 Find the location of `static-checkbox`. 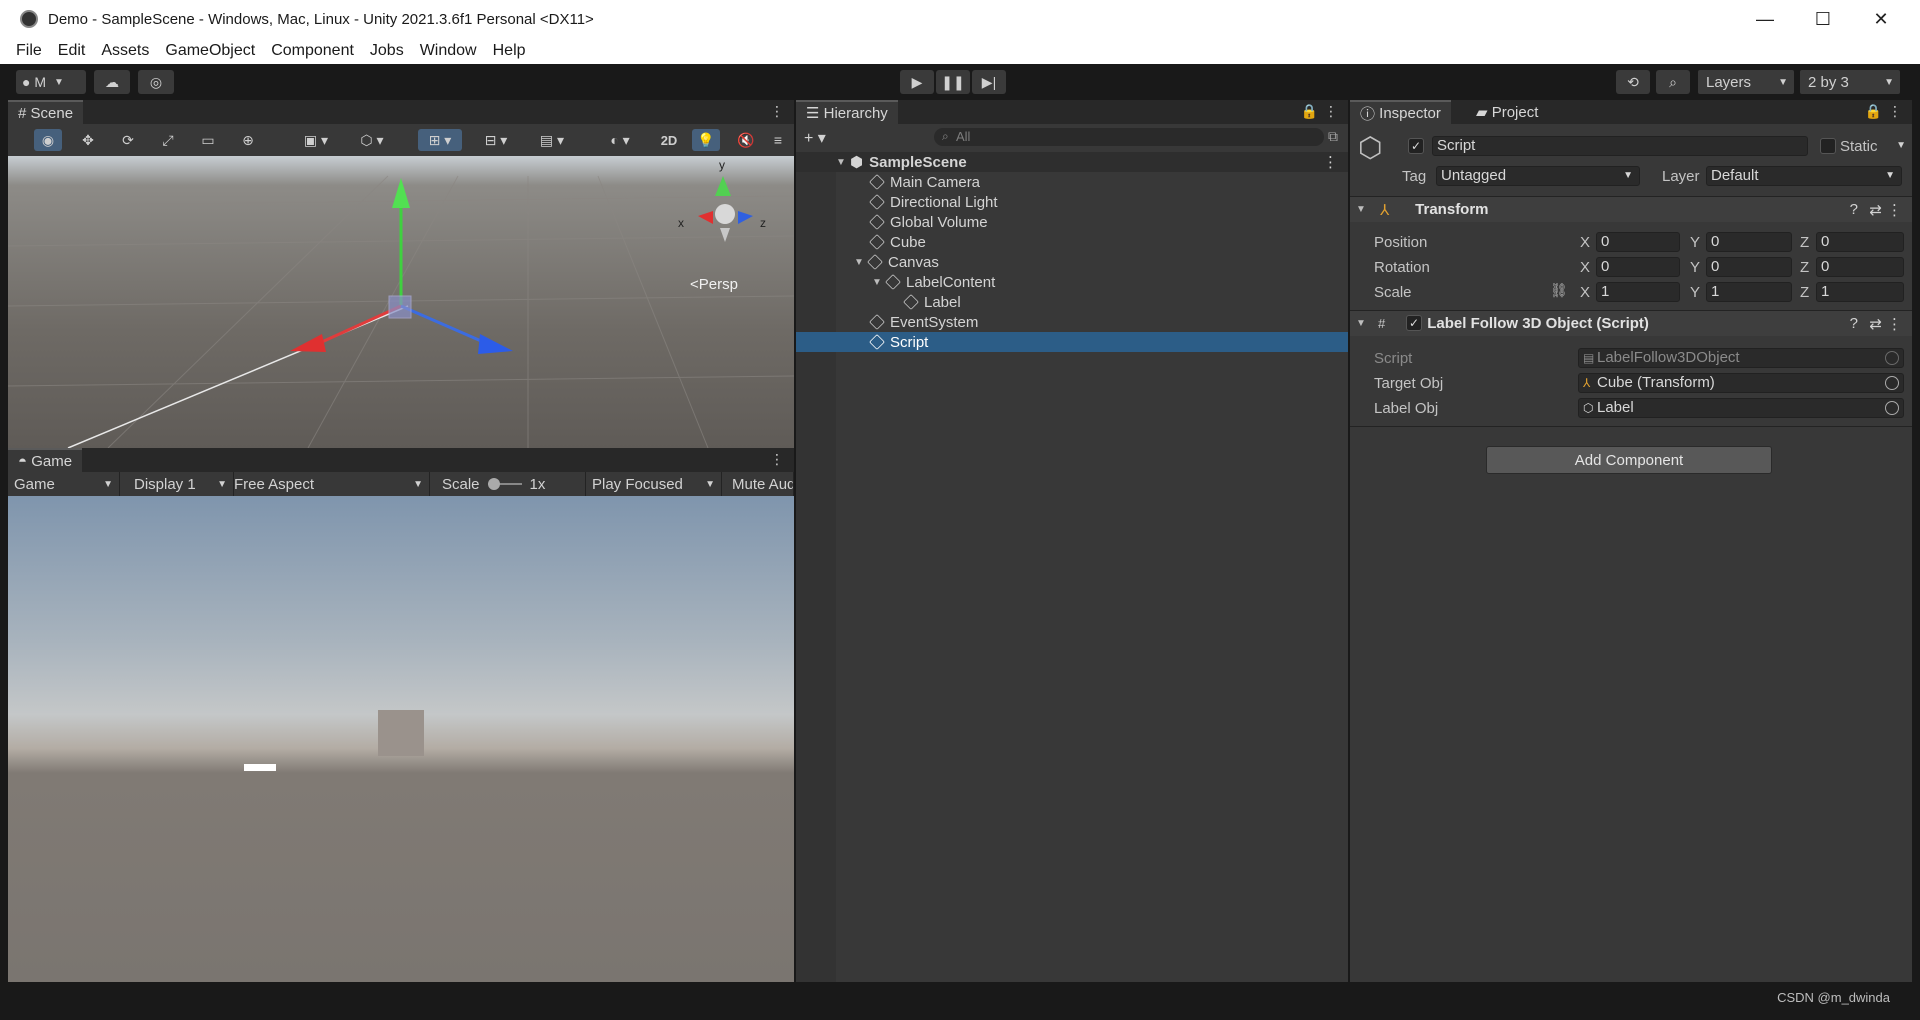

static-checkbox is located at coordinates (1828, 146).